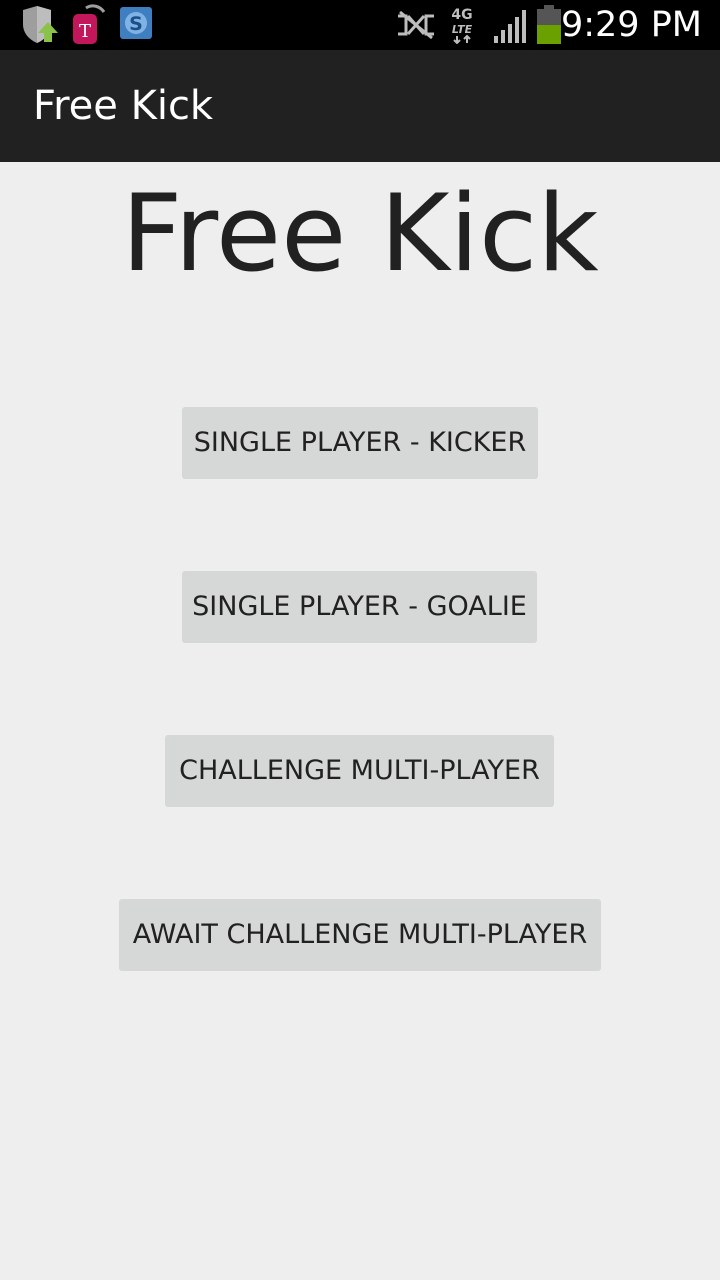  What do you see at coordinates (461, 15) in the screenshot?
I see `svg-text: 4G` at bounding box center [461, 15].